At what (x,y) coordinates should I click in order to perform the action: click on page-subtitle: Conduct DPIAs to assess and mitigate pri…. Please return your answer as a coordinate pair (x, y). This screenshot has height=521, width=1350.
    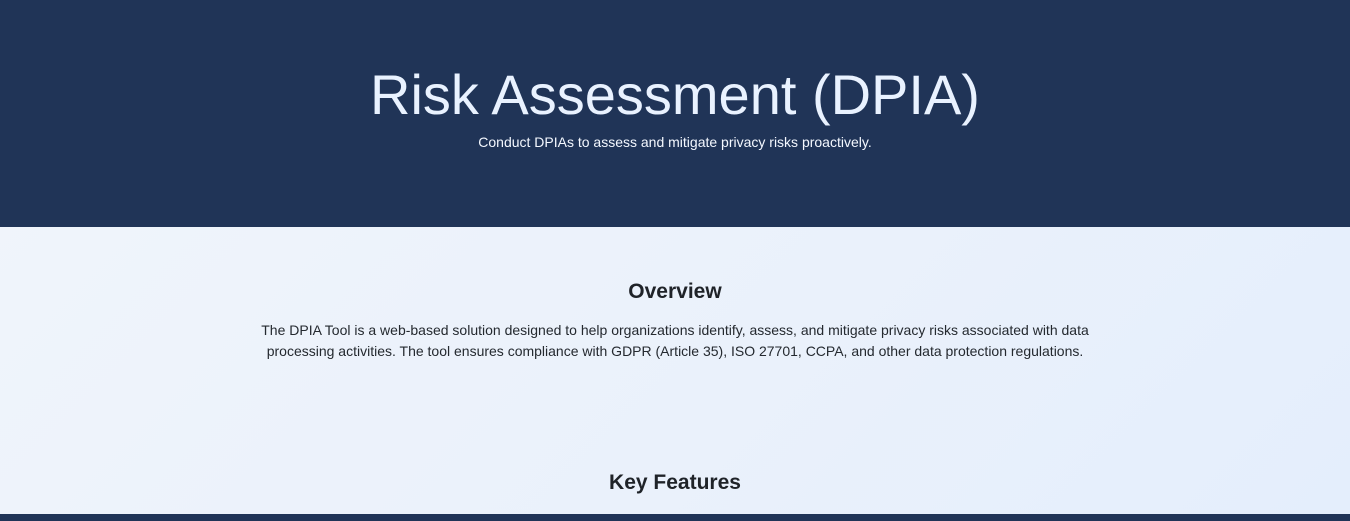
    Looking at the image, I should click on (675, 142).